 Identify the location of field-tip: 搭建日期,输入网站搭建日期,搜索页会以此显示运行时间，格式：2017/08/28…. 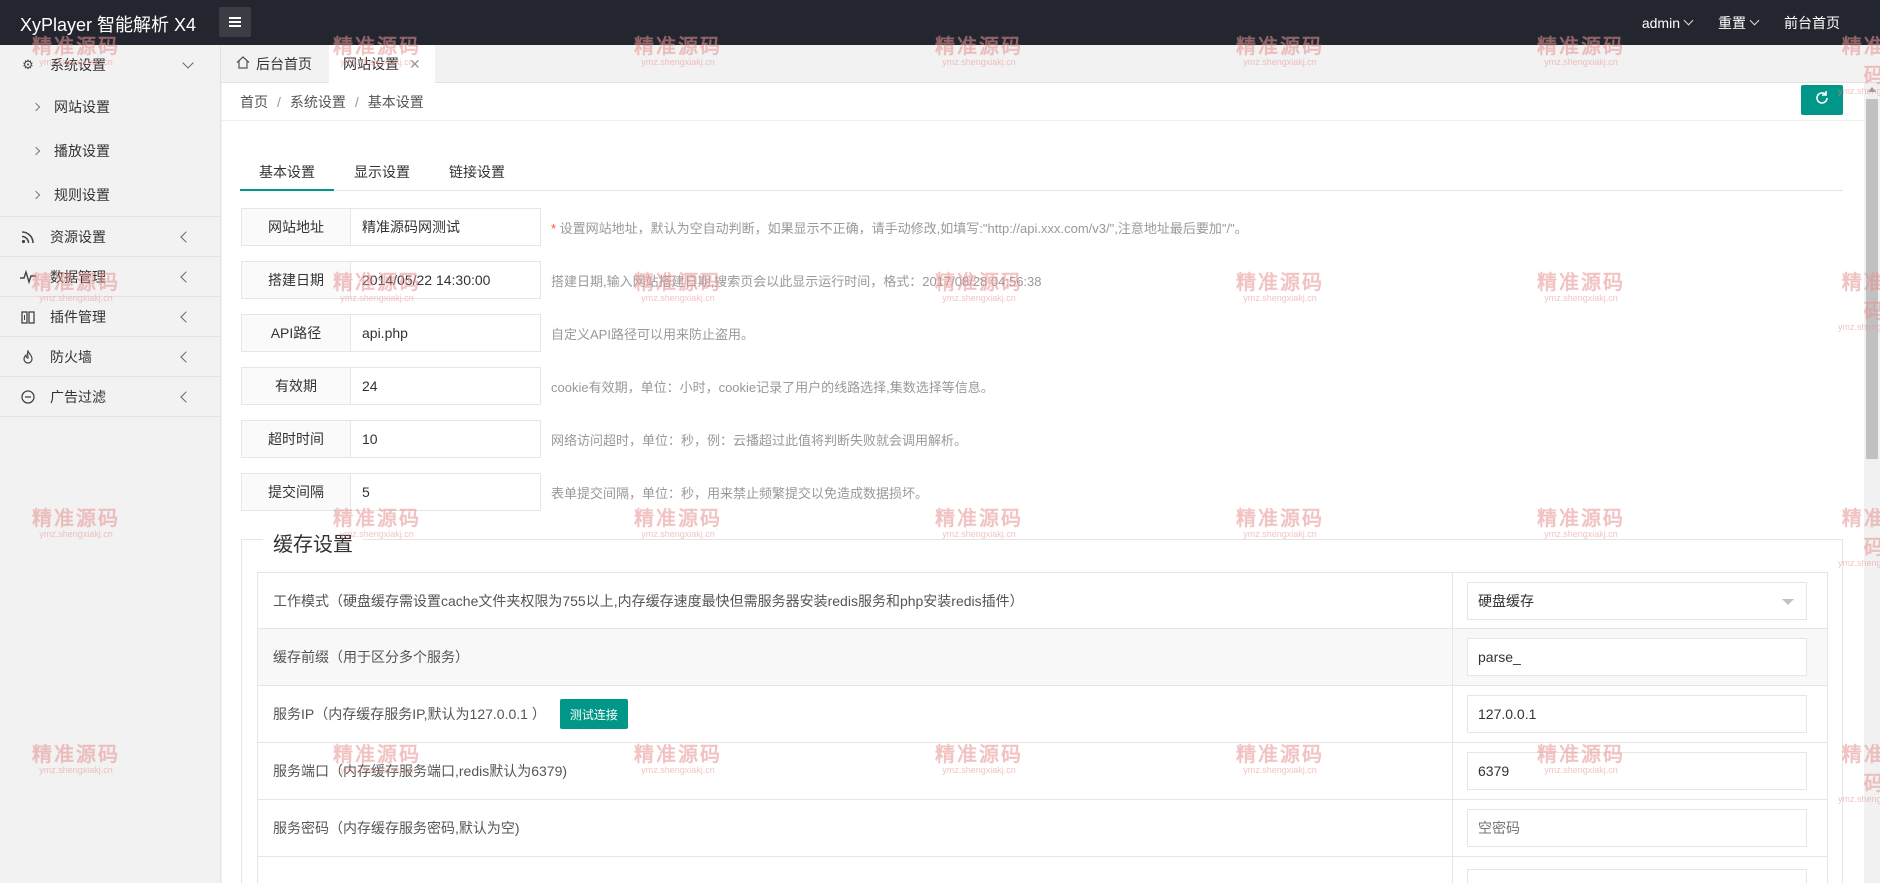
(796, 281).